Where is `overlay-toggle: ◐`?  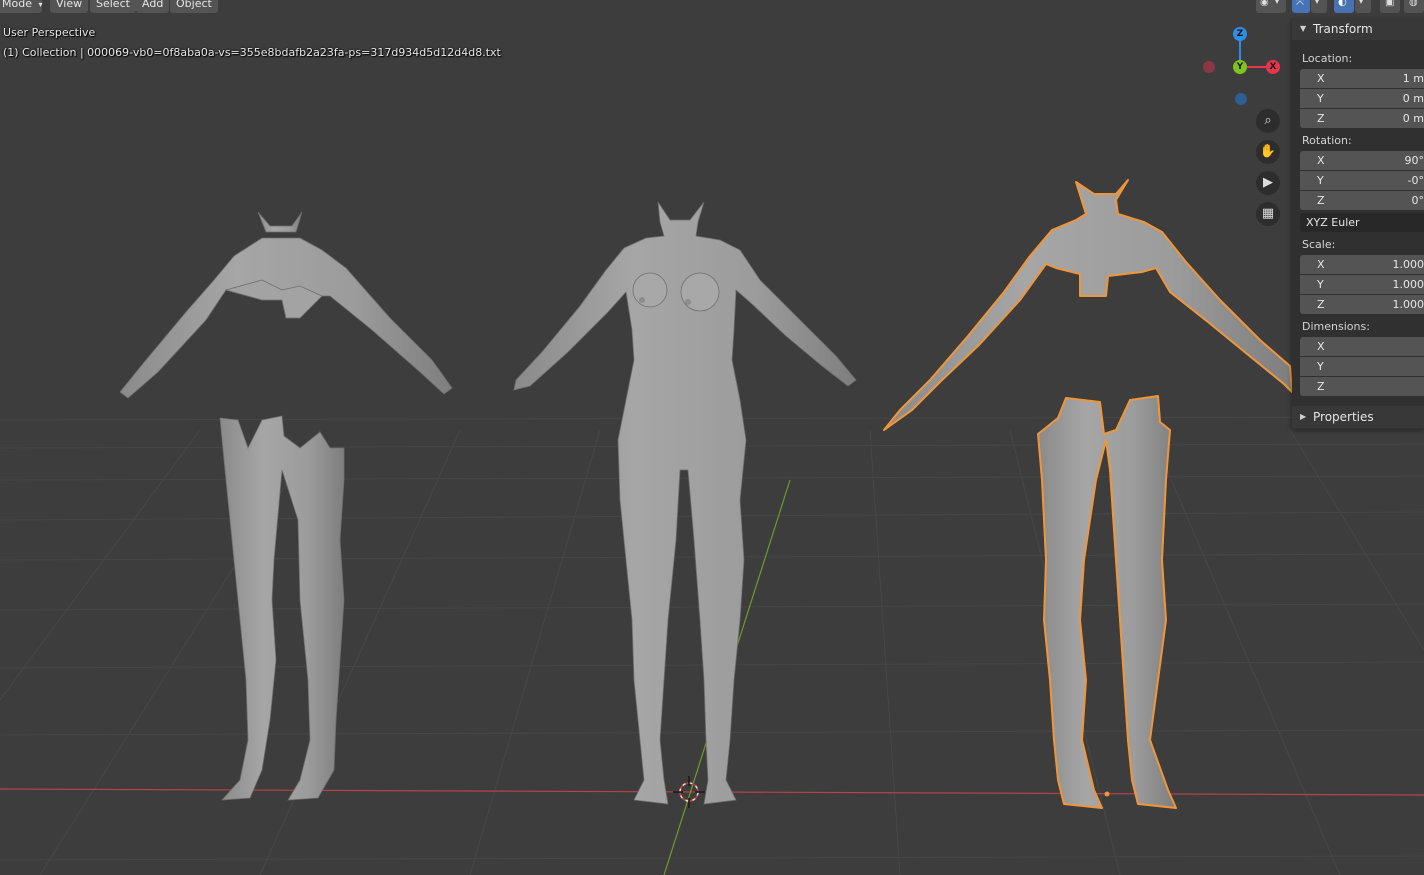 overlay-toggle: ◐ is located at coordinates (1344, 6).